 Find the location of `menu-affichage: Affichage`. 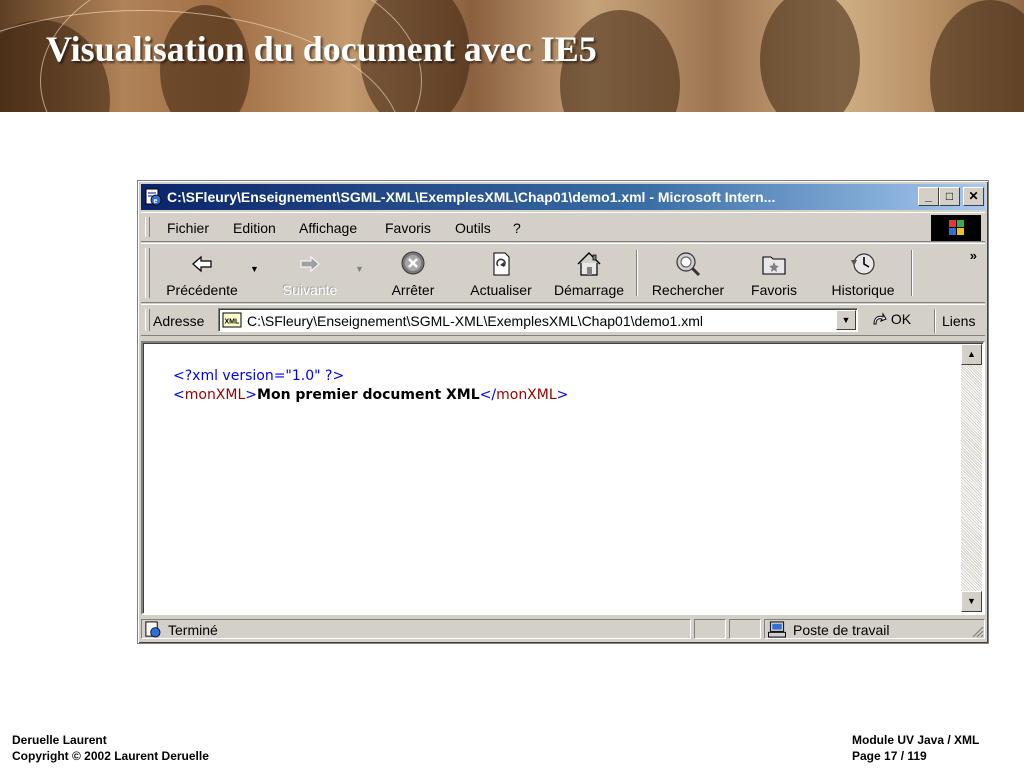

menu-affichage: Affichage is located at coordinates (328, 228).